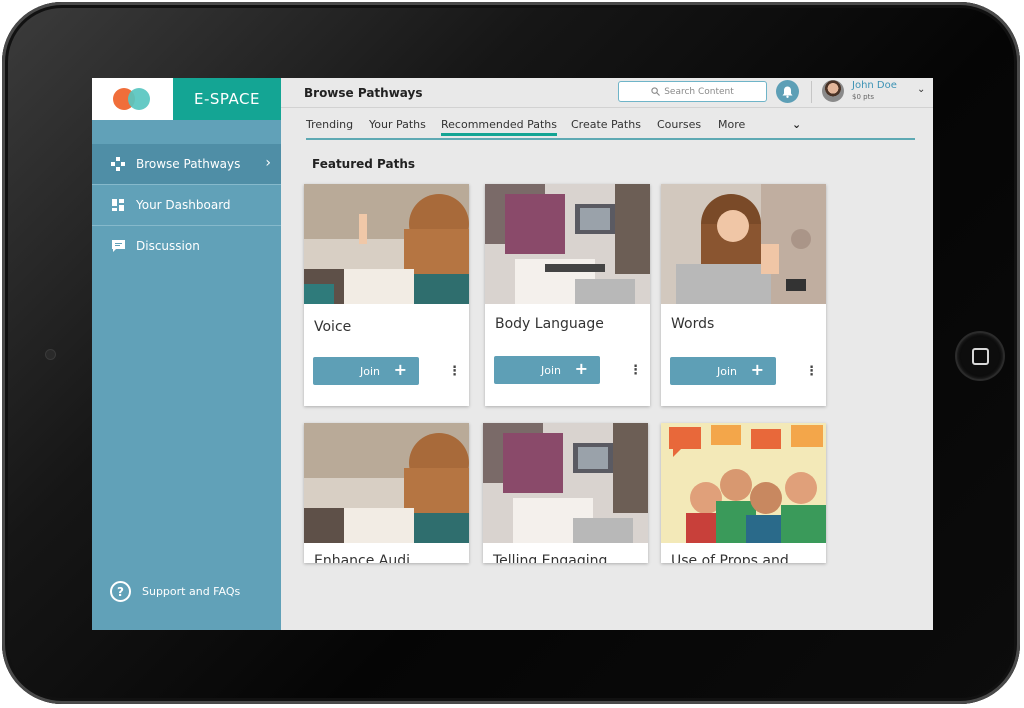  What do you see at coordinates (656, 91) in the screenshot?
I see `search-icon` at bounding box center [656, 91].